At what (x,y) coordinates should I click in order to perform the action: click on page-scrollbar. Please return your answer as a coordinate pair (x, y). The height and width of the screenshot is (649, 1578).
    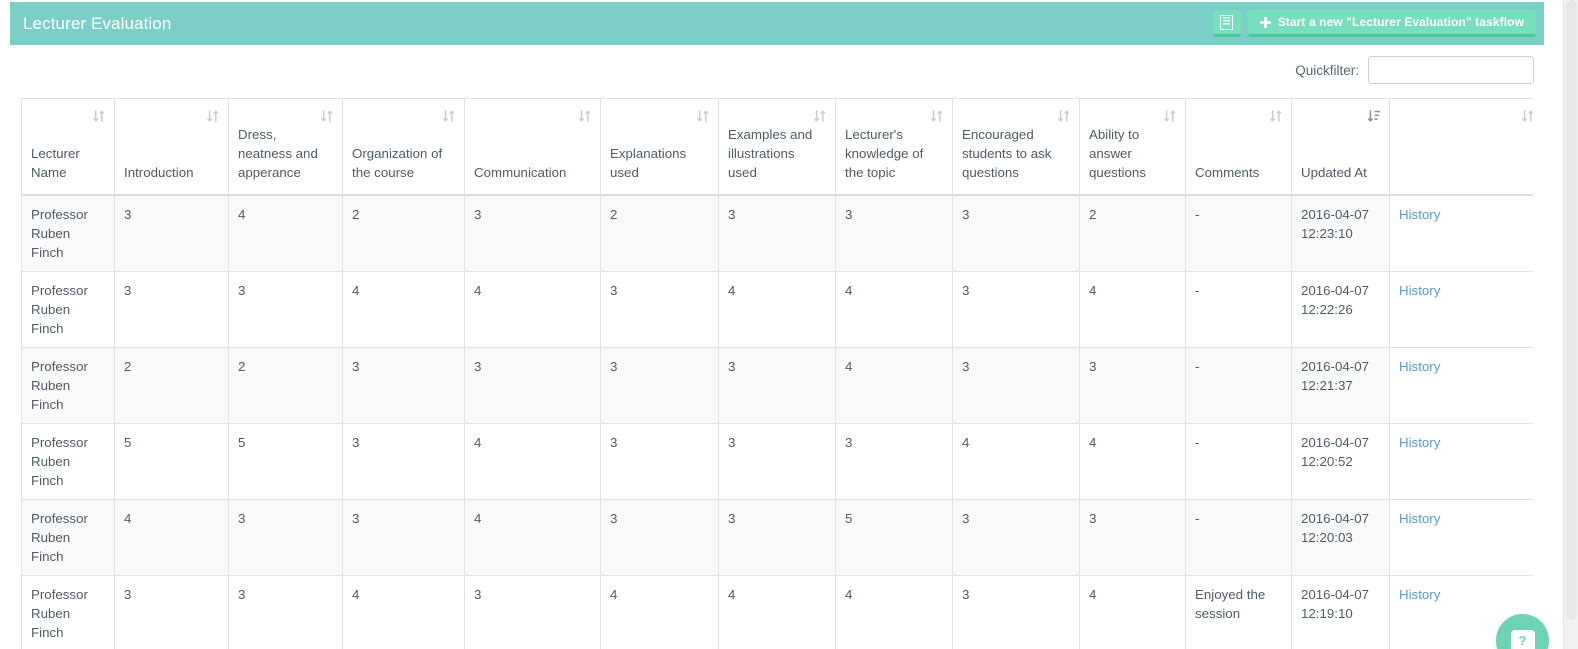
    Looking at the image, I should click on (1570, 324).